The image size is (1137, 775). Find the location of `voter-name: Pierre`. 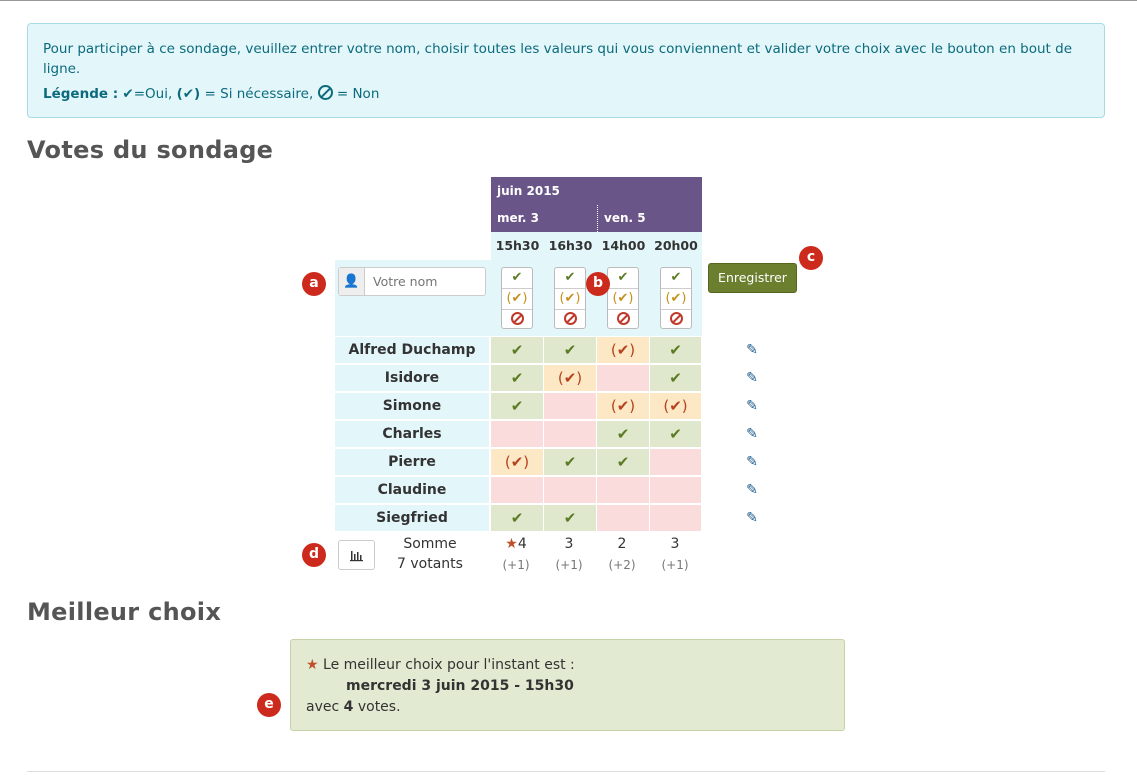

voter-name: Pierre is located at coordinates (412, 462).